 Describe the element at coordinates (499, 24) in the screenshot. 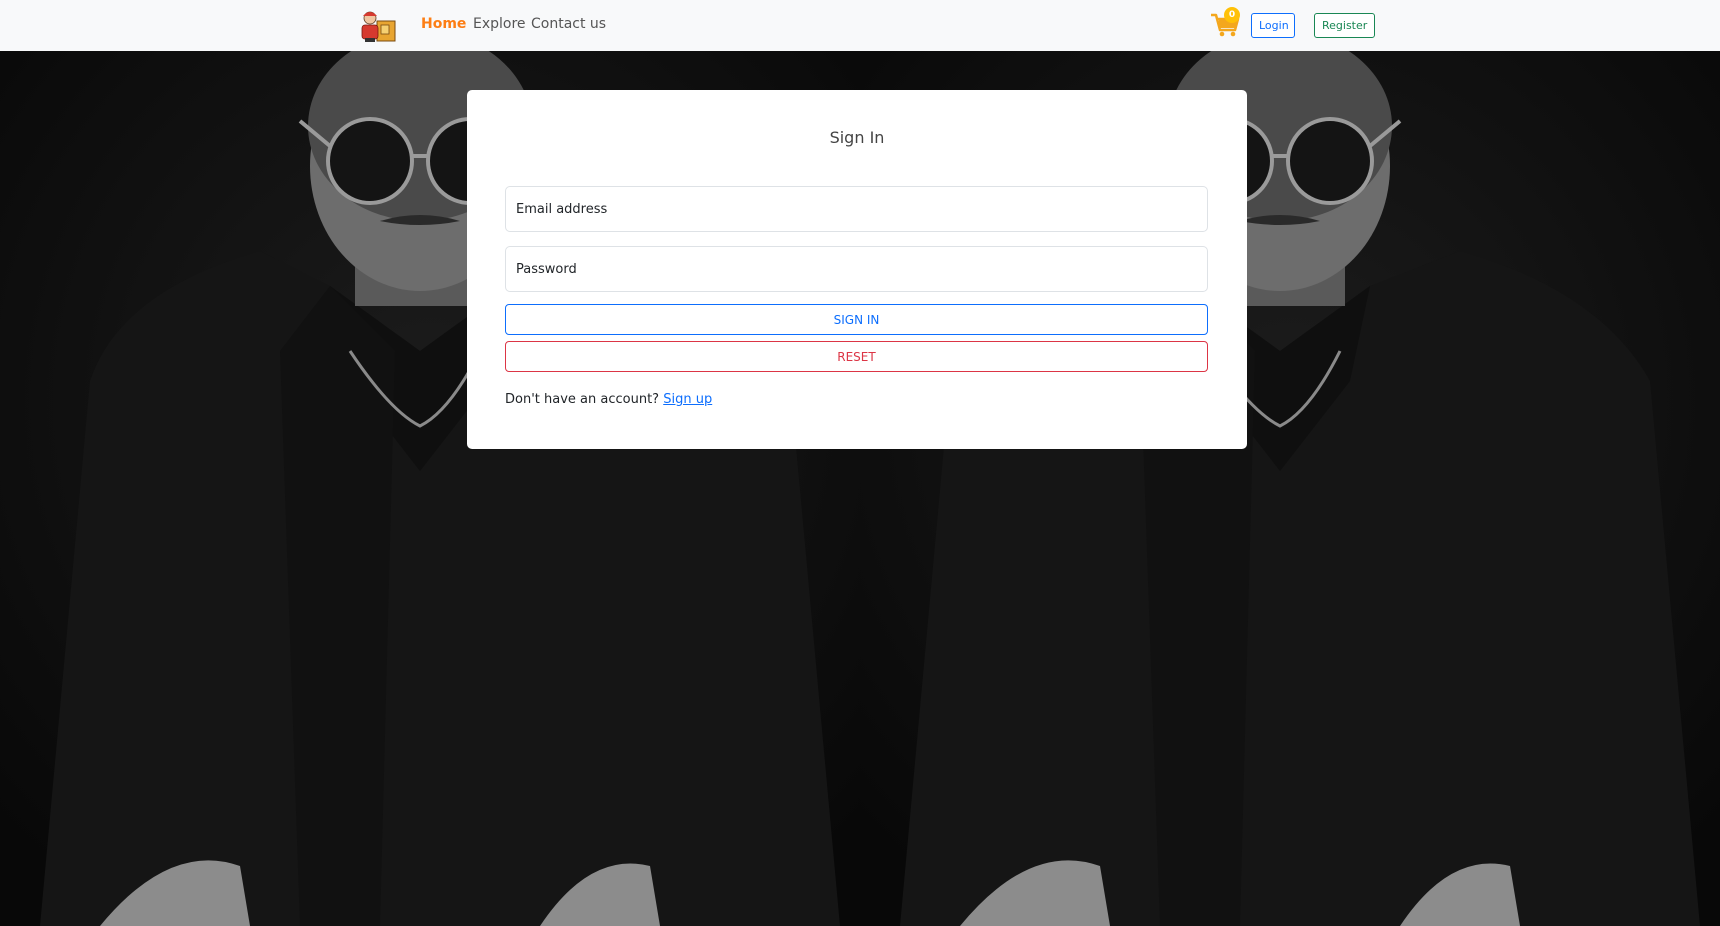

I see `nav-link-explore: Explore` at that location.